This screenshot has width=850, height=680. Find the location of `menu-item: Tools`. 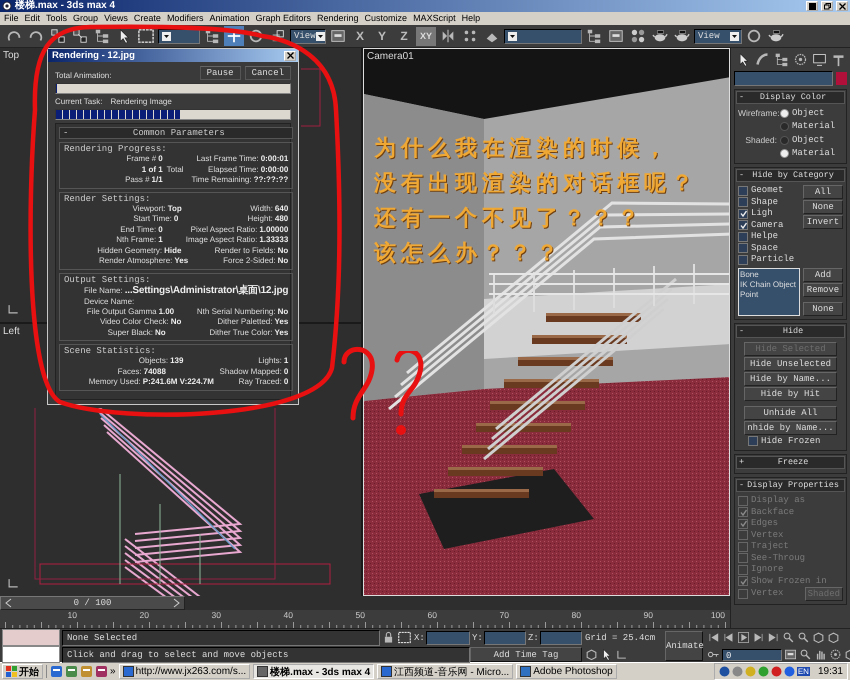

menu-item: Tools is located at coordinates (56, 18).